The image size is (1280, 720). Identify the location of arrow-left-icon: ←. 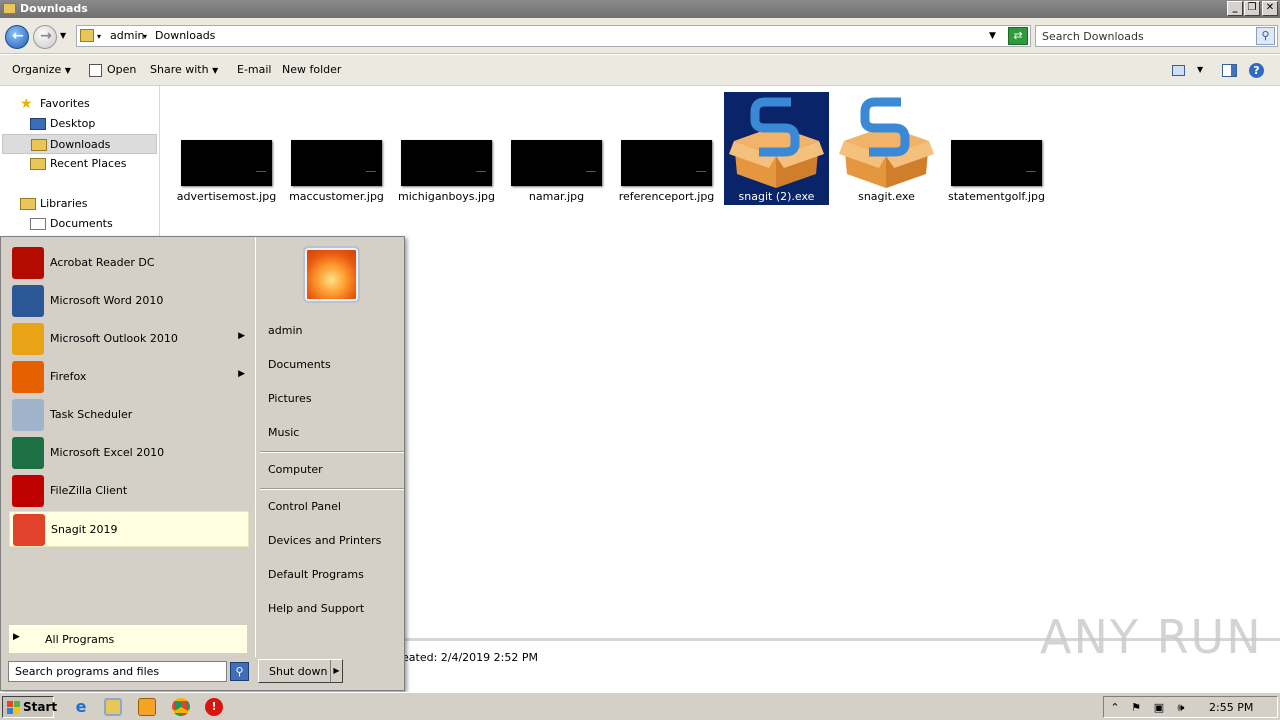
(18, 36).